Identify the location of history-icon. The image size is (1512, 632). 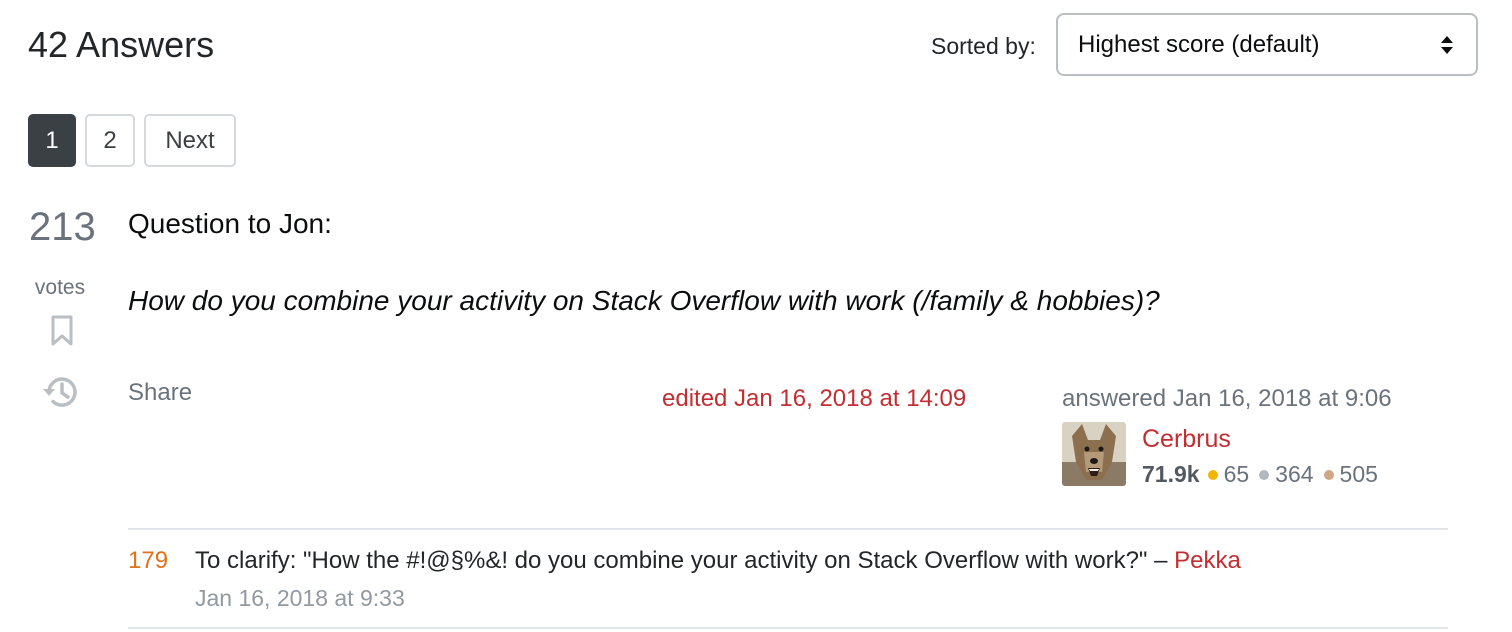
(60, 392).